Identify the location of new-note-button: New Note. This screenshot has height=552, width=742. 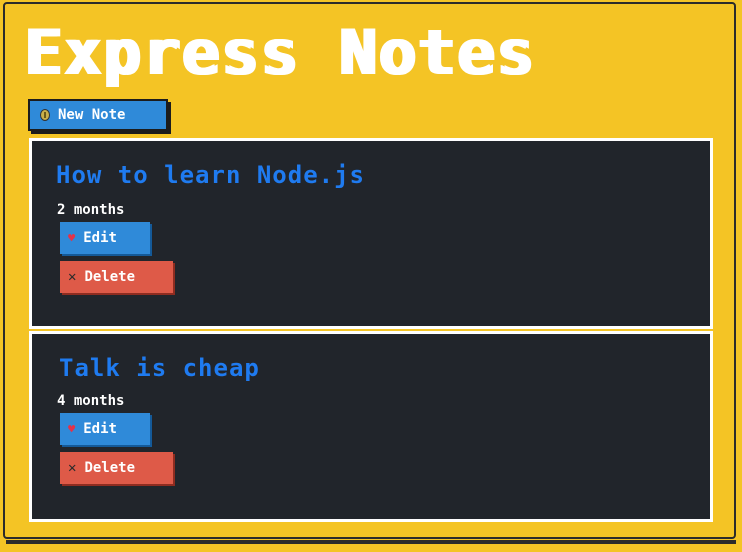
(98, 115).